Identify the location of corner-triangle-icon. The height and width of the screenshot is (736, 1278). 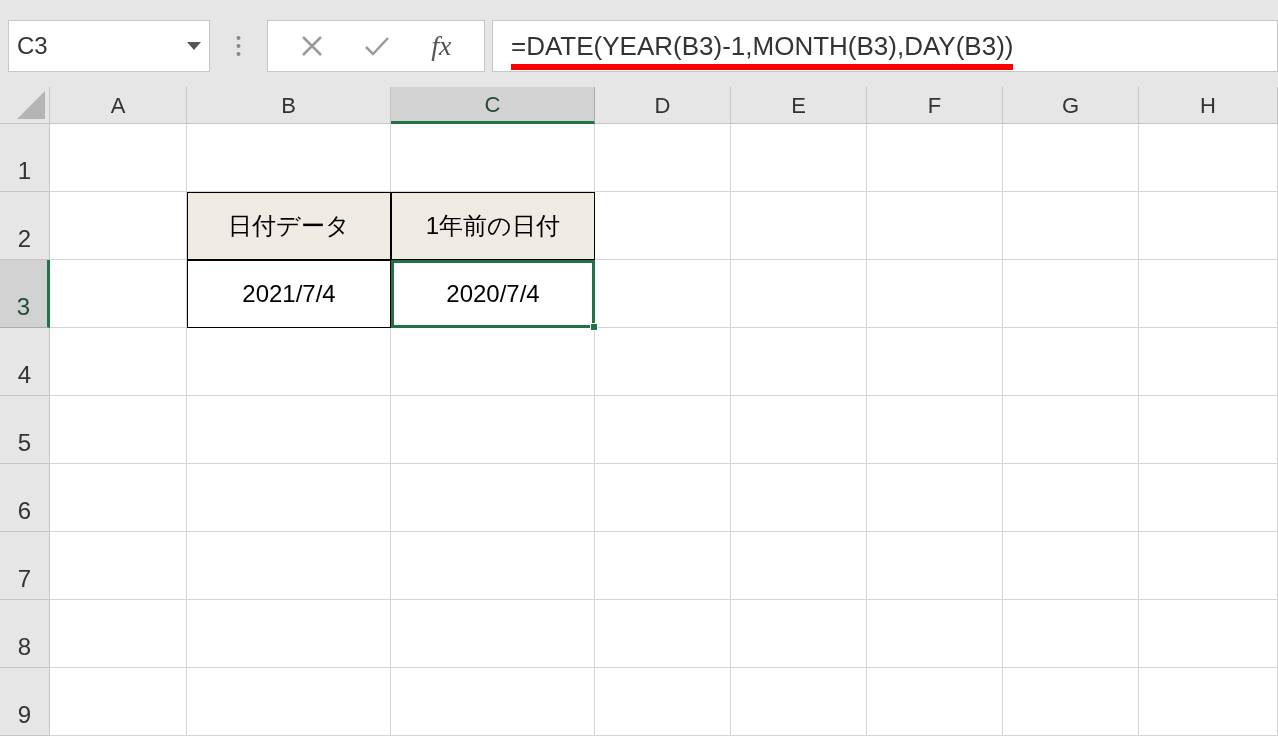
(31, 105).